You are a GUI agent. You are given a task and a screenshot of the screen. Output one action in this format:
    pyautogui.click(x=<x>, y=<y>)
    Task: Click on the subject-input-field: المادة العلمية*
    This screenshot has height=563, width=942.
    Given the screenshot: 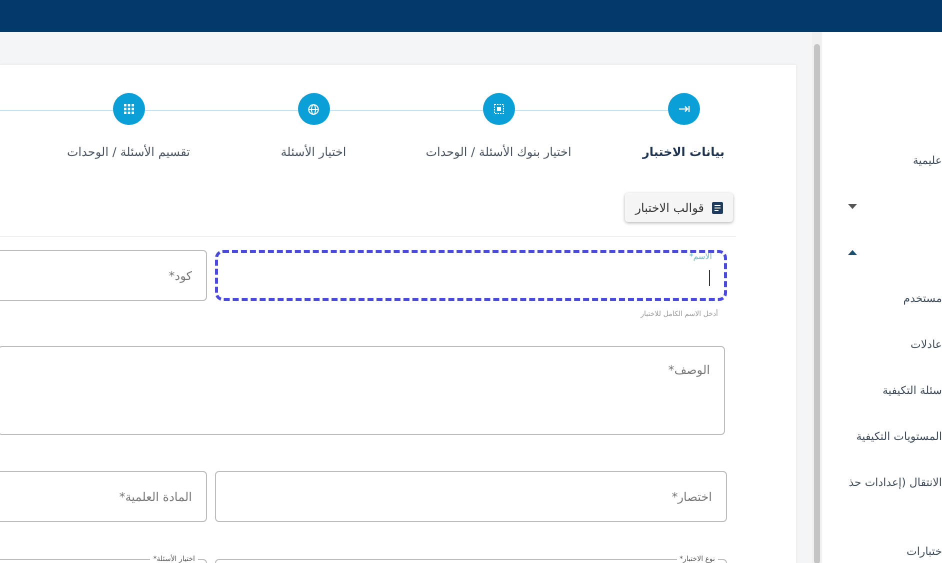 What is the action you would take?
    pyautogui.click(x=103, y=496)
    